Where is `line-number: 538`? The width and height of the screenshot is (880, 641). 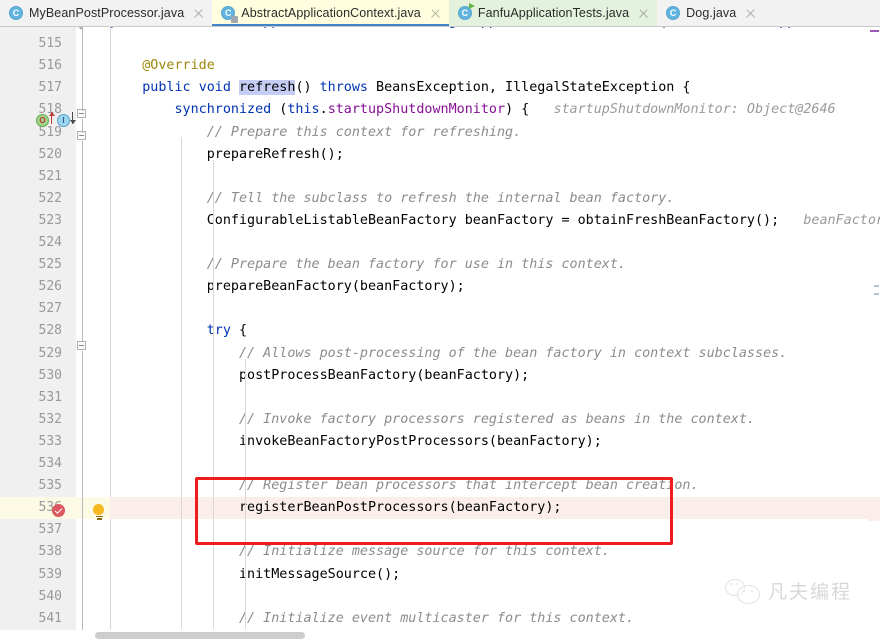
line-number: 538 is located at coordinates (50, 552).